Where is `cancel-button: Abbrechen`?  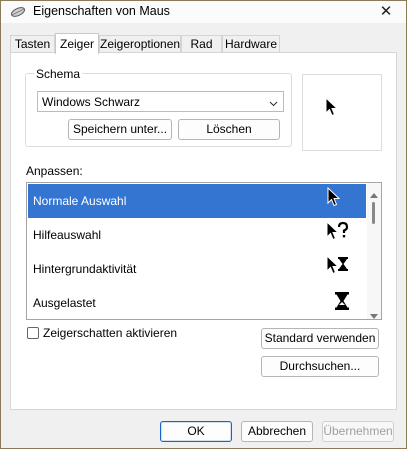
cancel-button: Abbrechen is located at coordinates (277, 431).